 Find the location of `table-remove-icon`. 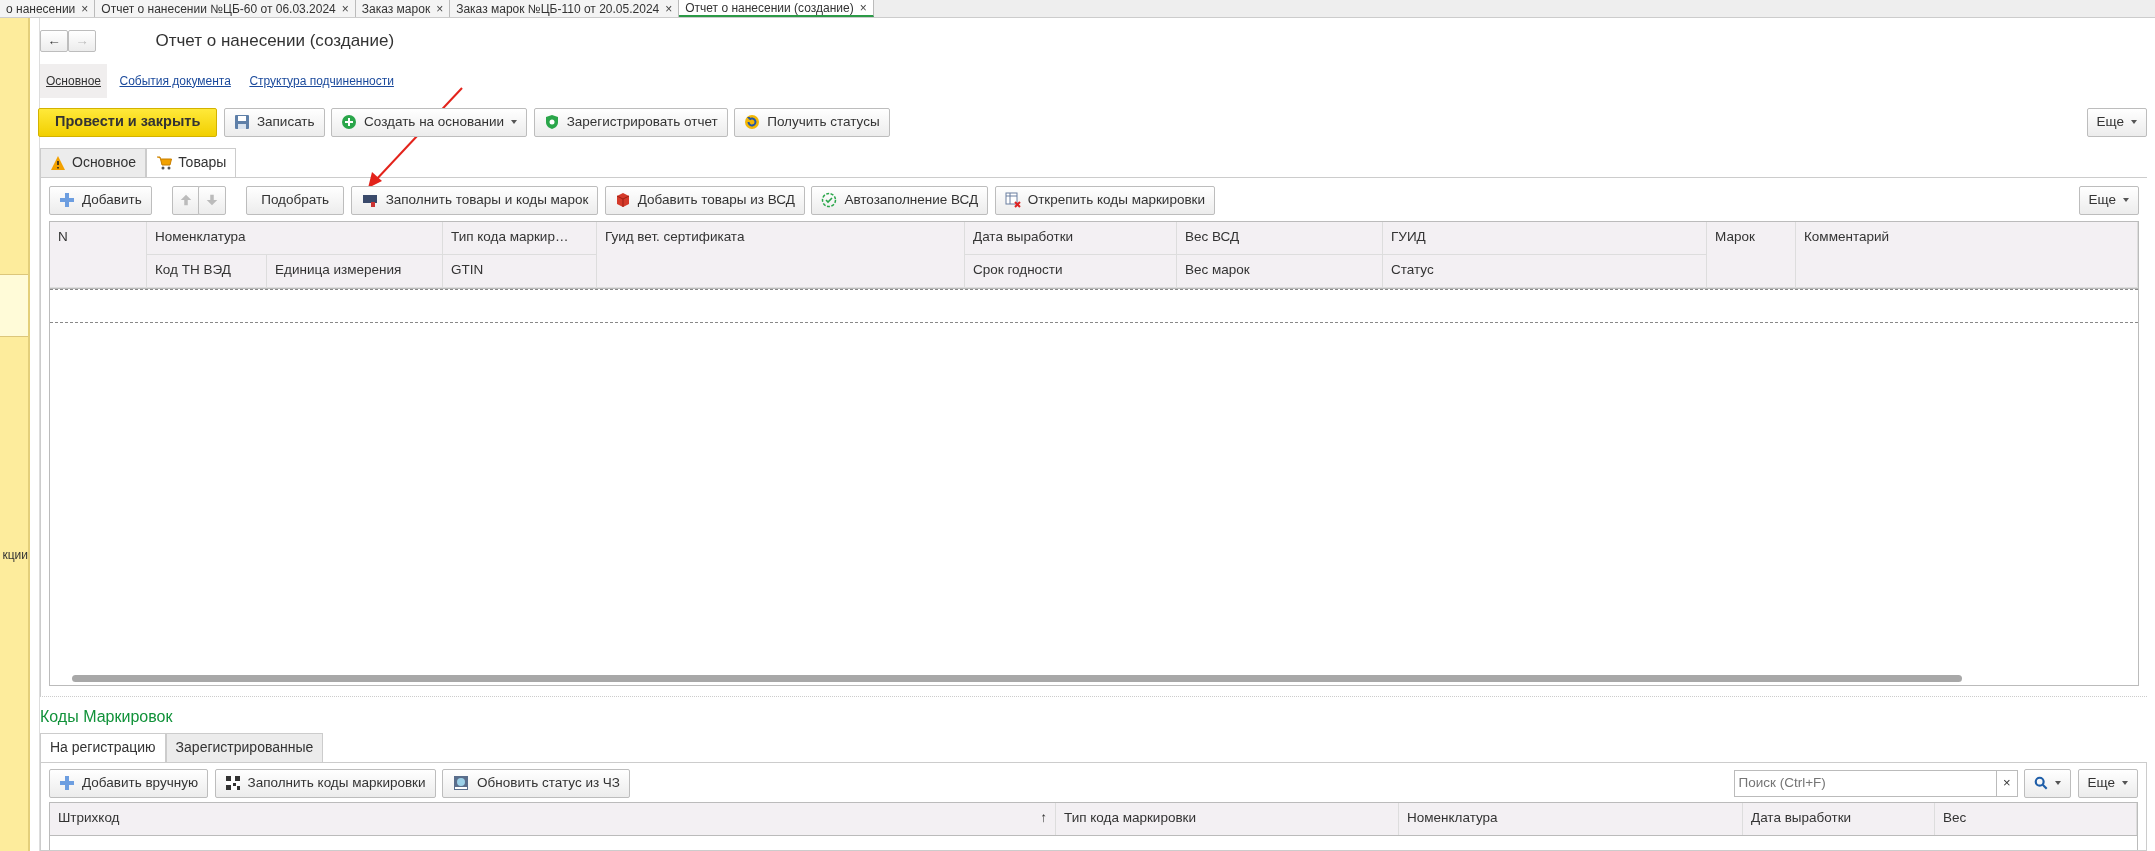

table-remove-icon is located at coordinates (1012, 200).